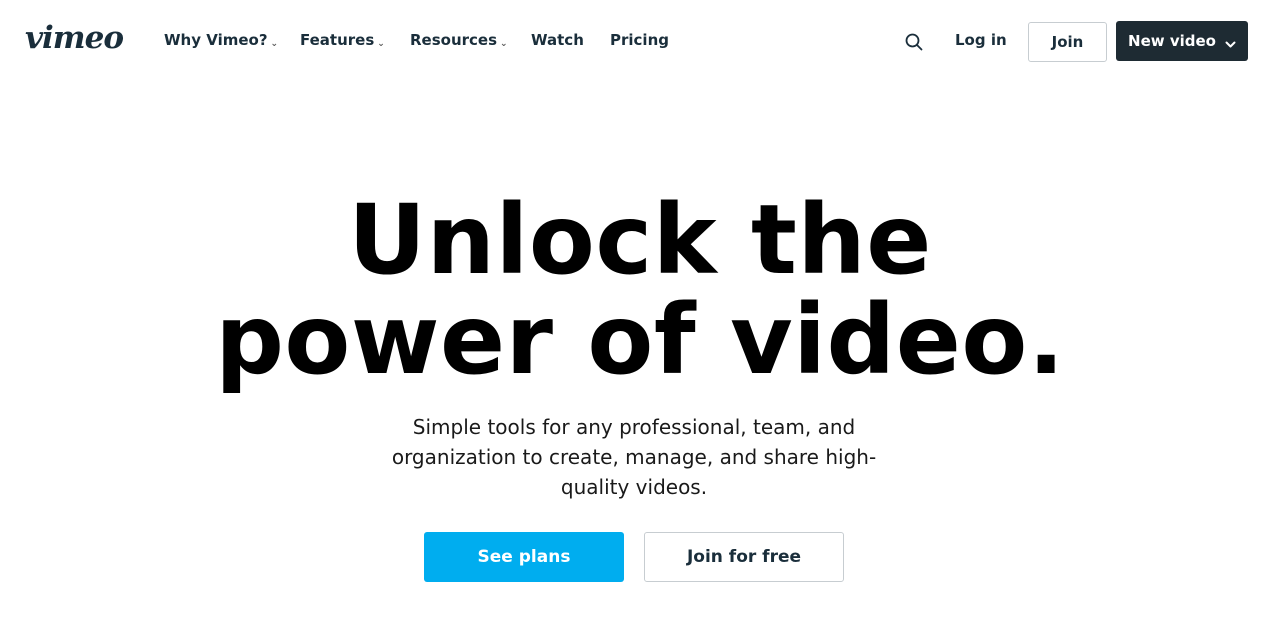 Image resolution: width=1280 pixels, height=637 pixels. I want to click on nav-watch: Watch, so click(557, 40).